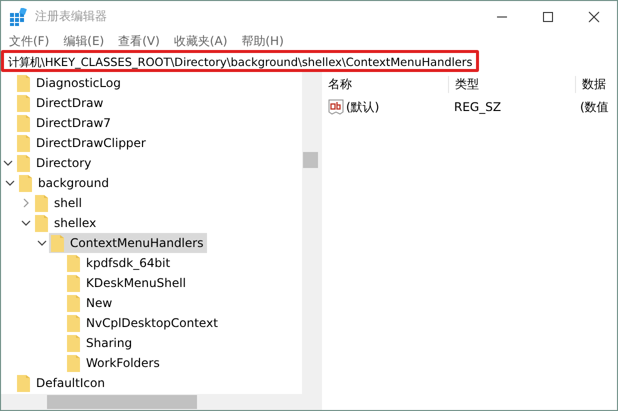 The width and height of the screenshot is (618, 411). Describe the element at coordinates (66, 223) in the screenshot. I see `tree-item: shellex` at that location.